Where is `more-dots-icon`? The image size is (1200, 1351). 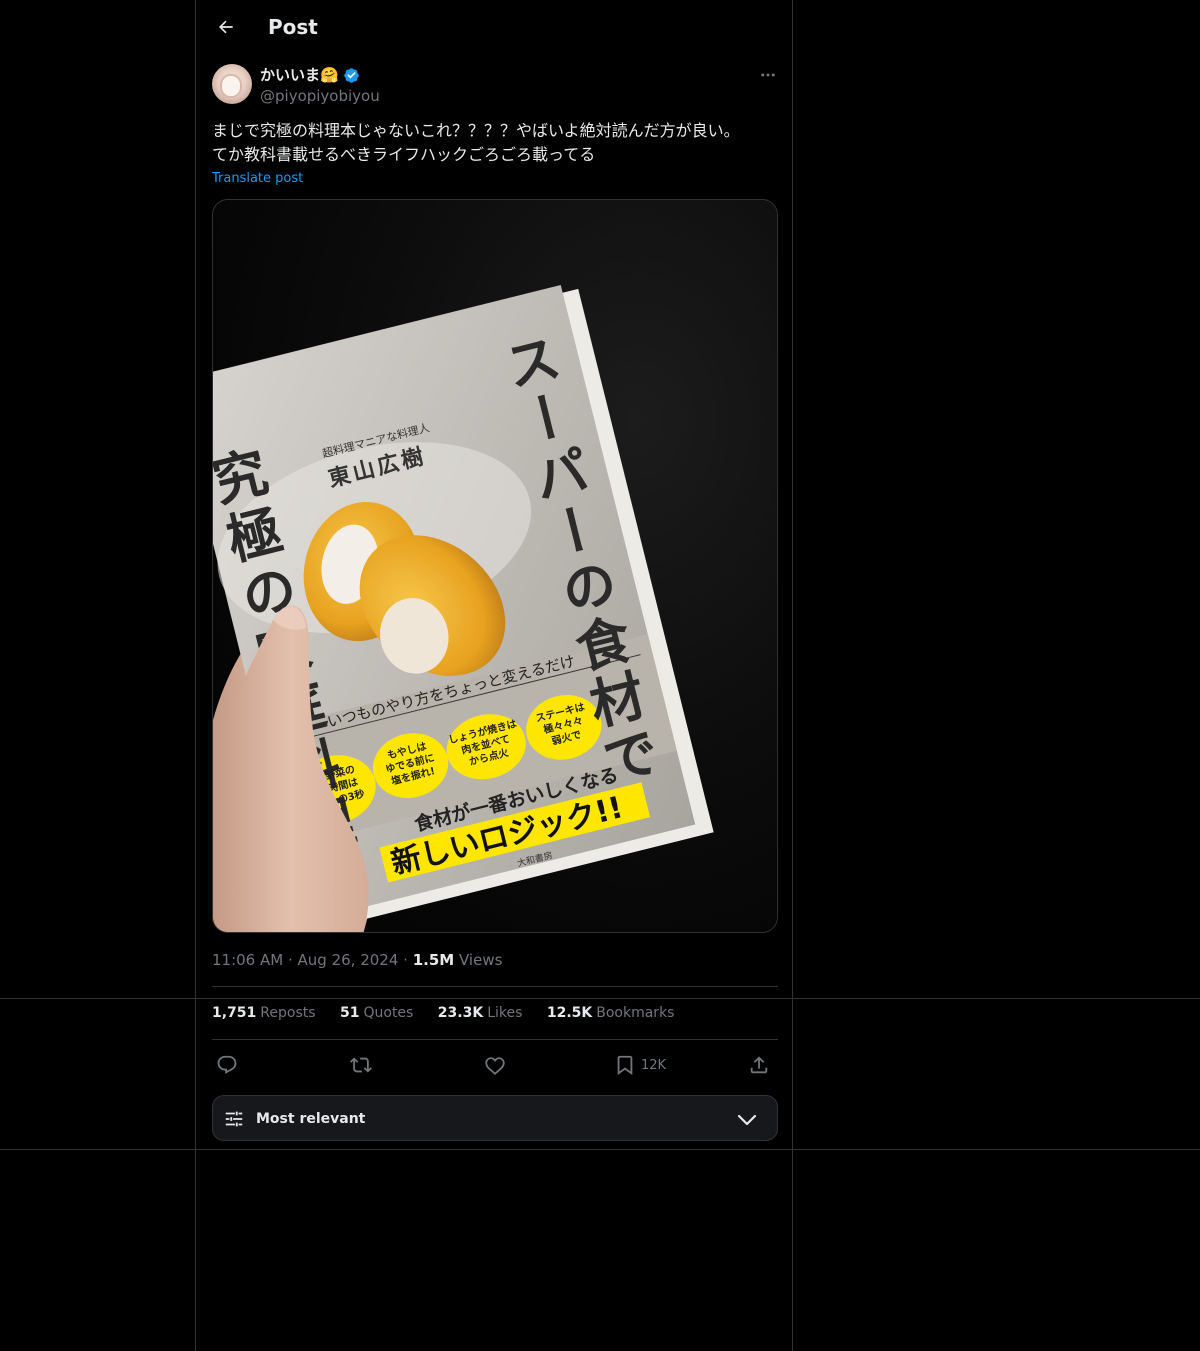 more-dots-icon is located at coordinates (768, 75).